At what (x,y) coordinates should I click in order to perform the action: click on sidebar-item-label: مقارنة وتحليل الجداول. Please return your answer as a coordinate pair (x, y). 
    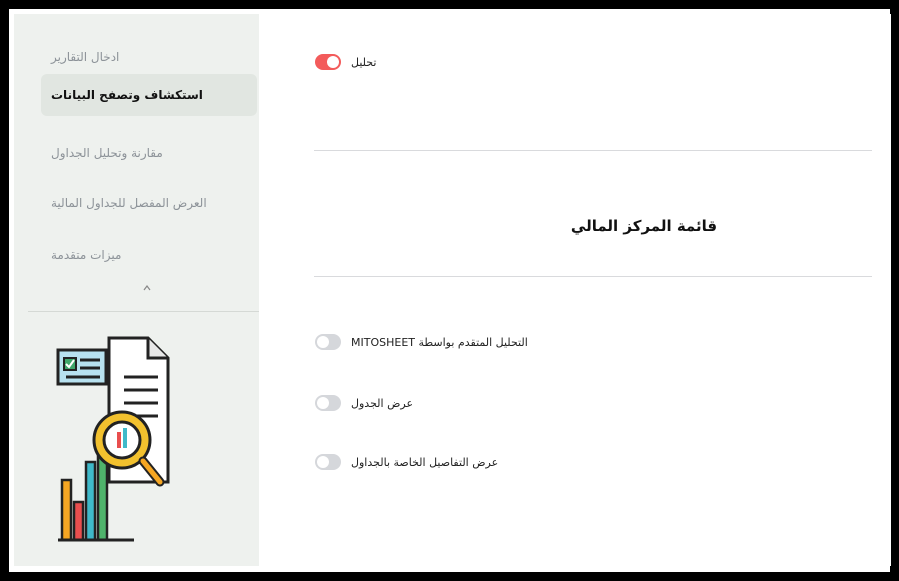
    Looking at the image, I should click on (107, 153).